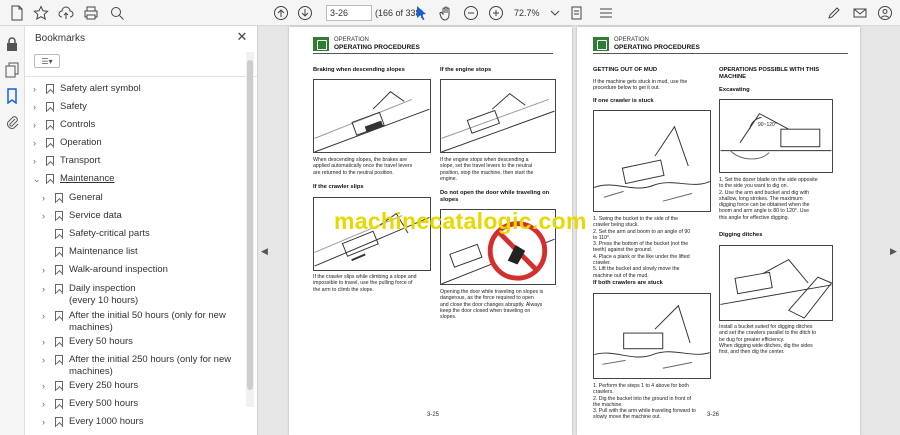 The width and height of the screenshot is (900, 435). What do you see at coordinates (17, 13) in the screenshot?
I see `open-file-icon` at bounding box center [17, 13].